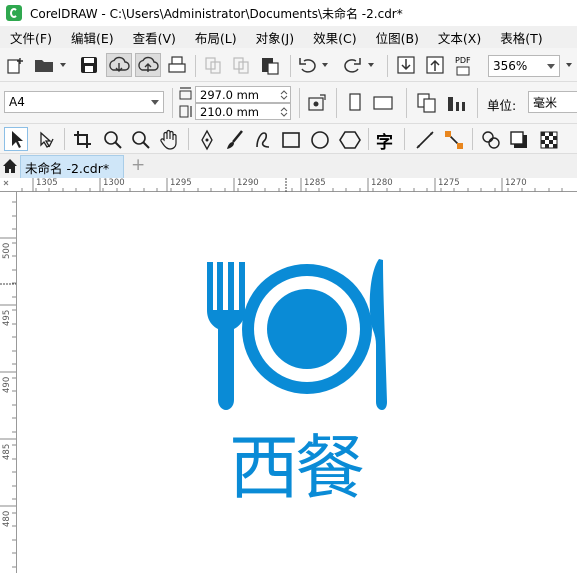  Describe the element at coordinates (83, 140) in the screenshot. I see `crop-tool-icon` at that location.